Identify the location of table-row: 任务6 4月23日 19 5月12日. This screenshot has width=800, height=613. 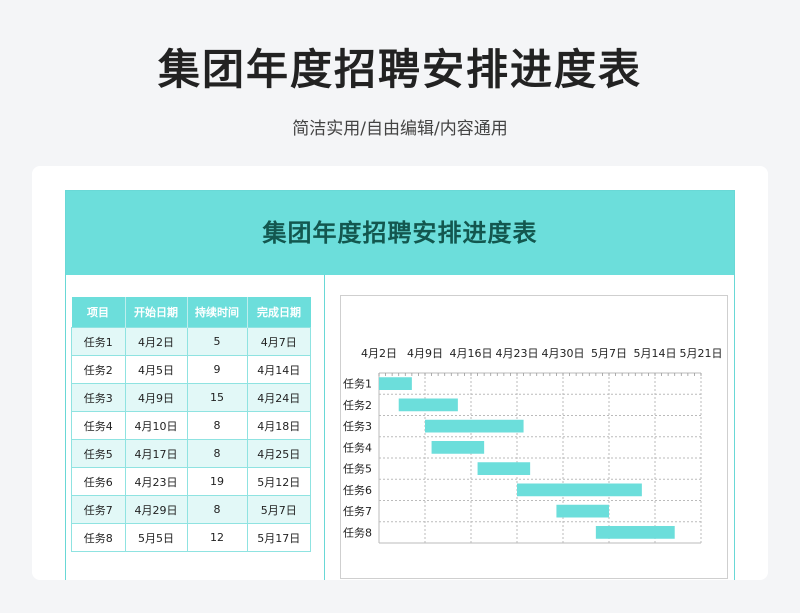
(191, 481).